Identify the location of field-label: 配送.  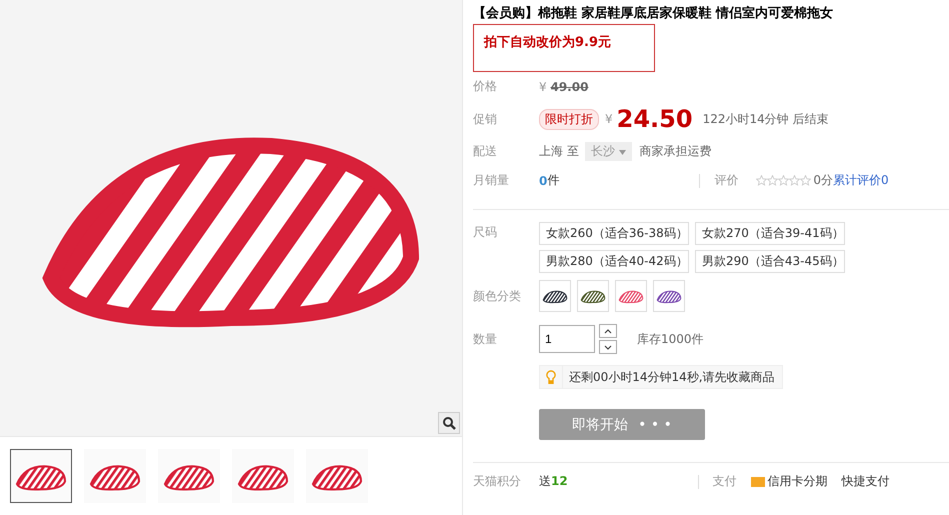
(485, 151).